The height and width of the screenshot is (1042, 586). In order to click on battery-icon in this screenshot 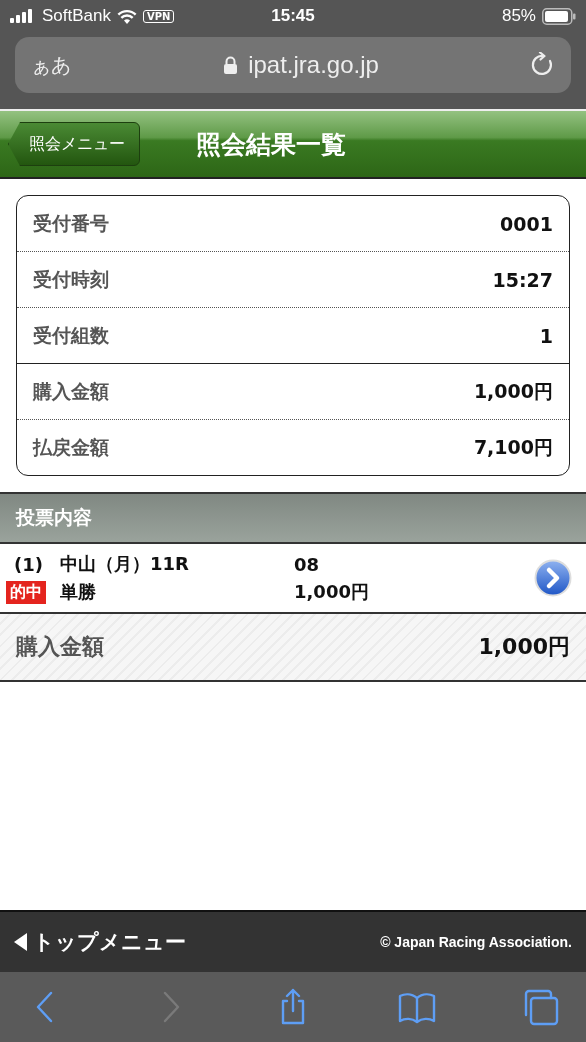, I will do `click(559, 16)`.